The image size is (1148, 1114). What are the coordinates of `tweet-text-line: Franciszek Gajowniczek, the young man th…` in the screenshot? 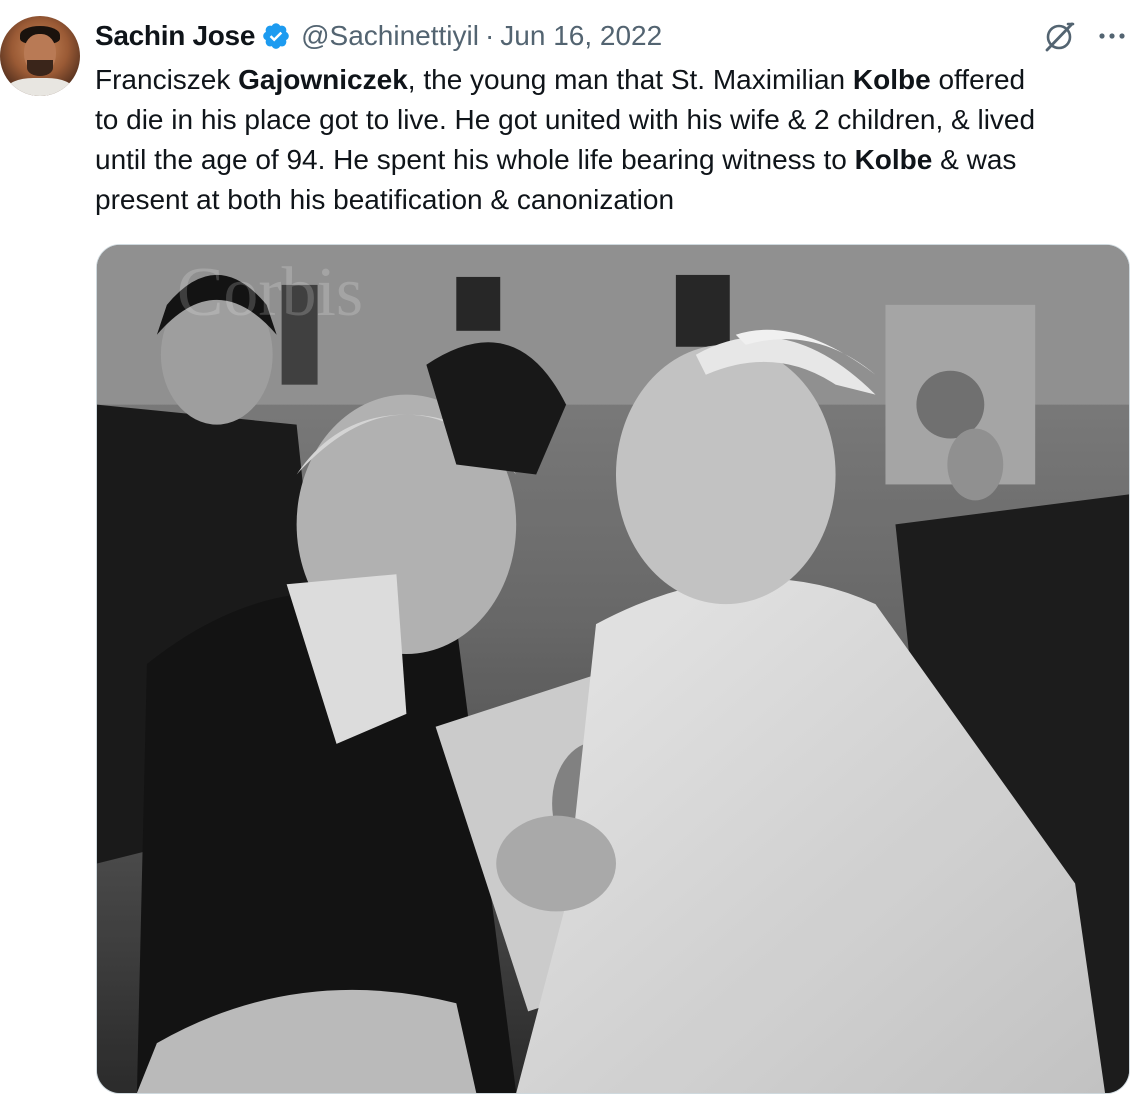 It's located at (615, 80).